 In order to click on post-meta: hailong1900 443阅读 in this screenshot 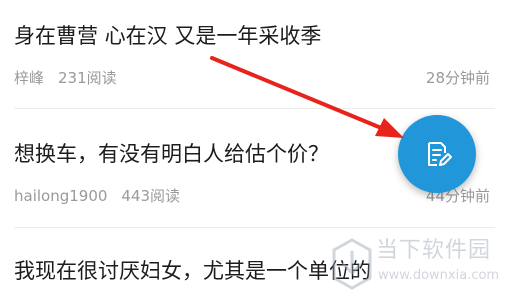, I will do `click(97, 196)`.